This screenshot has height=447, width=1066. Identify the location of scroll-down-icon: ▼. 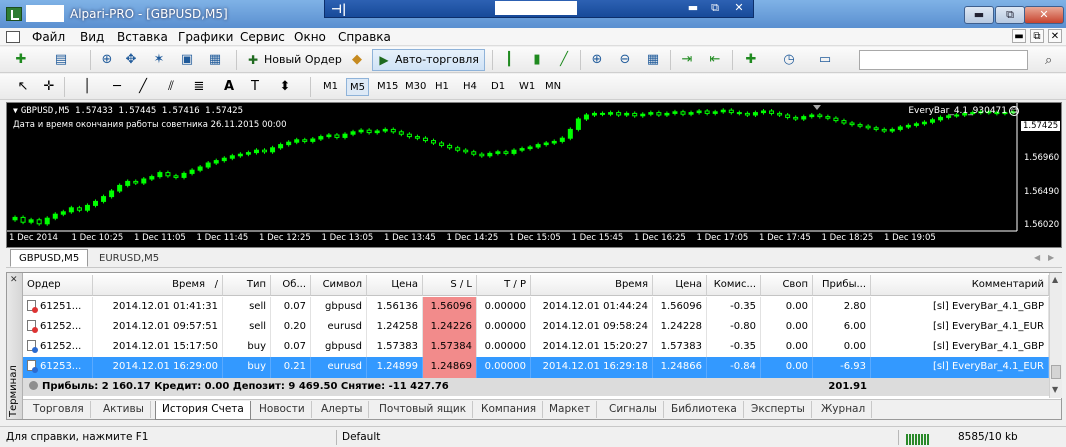
(1055, 389).